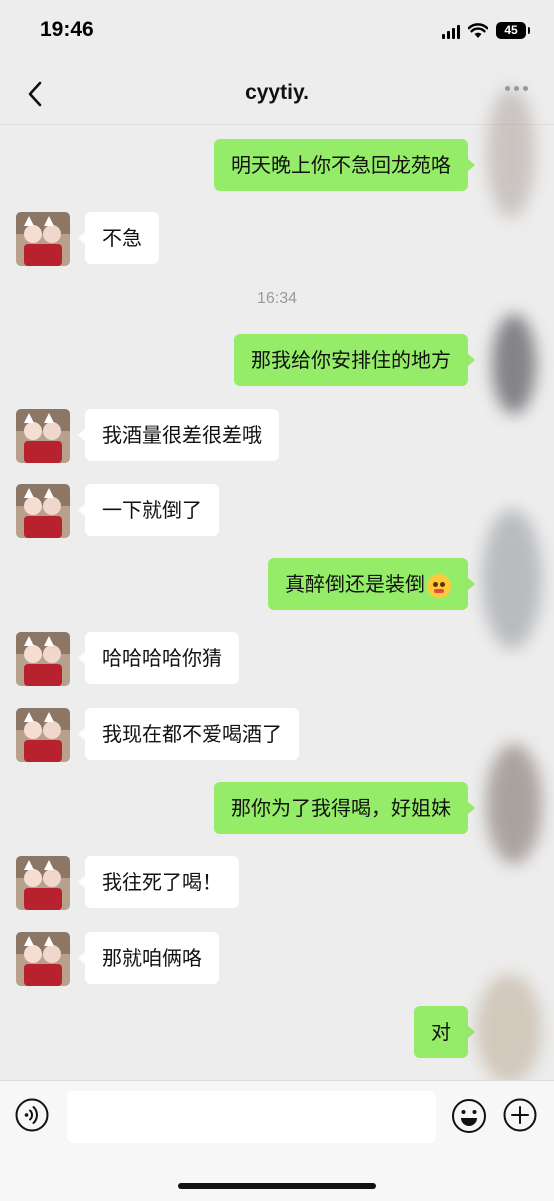 This screenshot has height=1201, width=554. What do you see at coordinates (67, 29) in the screenshot?
I see `status-time: 19:46` at bounding box center [67, 29].